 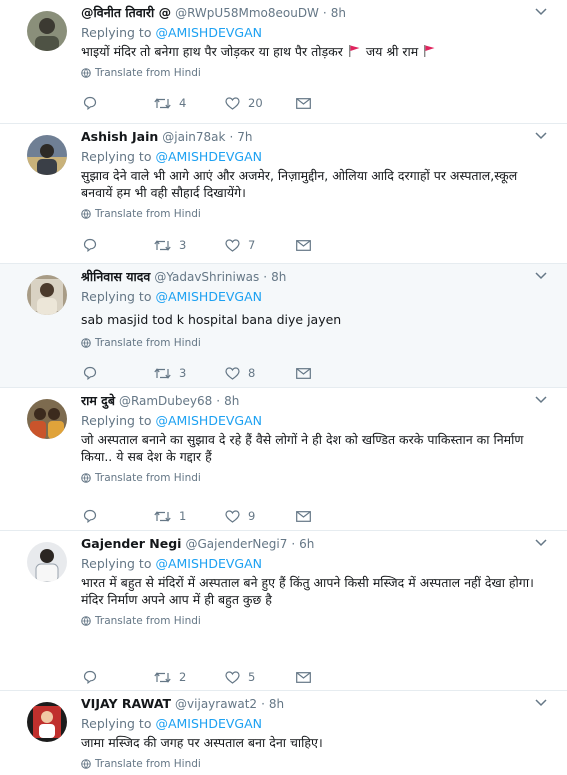 I want to click on globe-icon, so click(x=86, y=621).